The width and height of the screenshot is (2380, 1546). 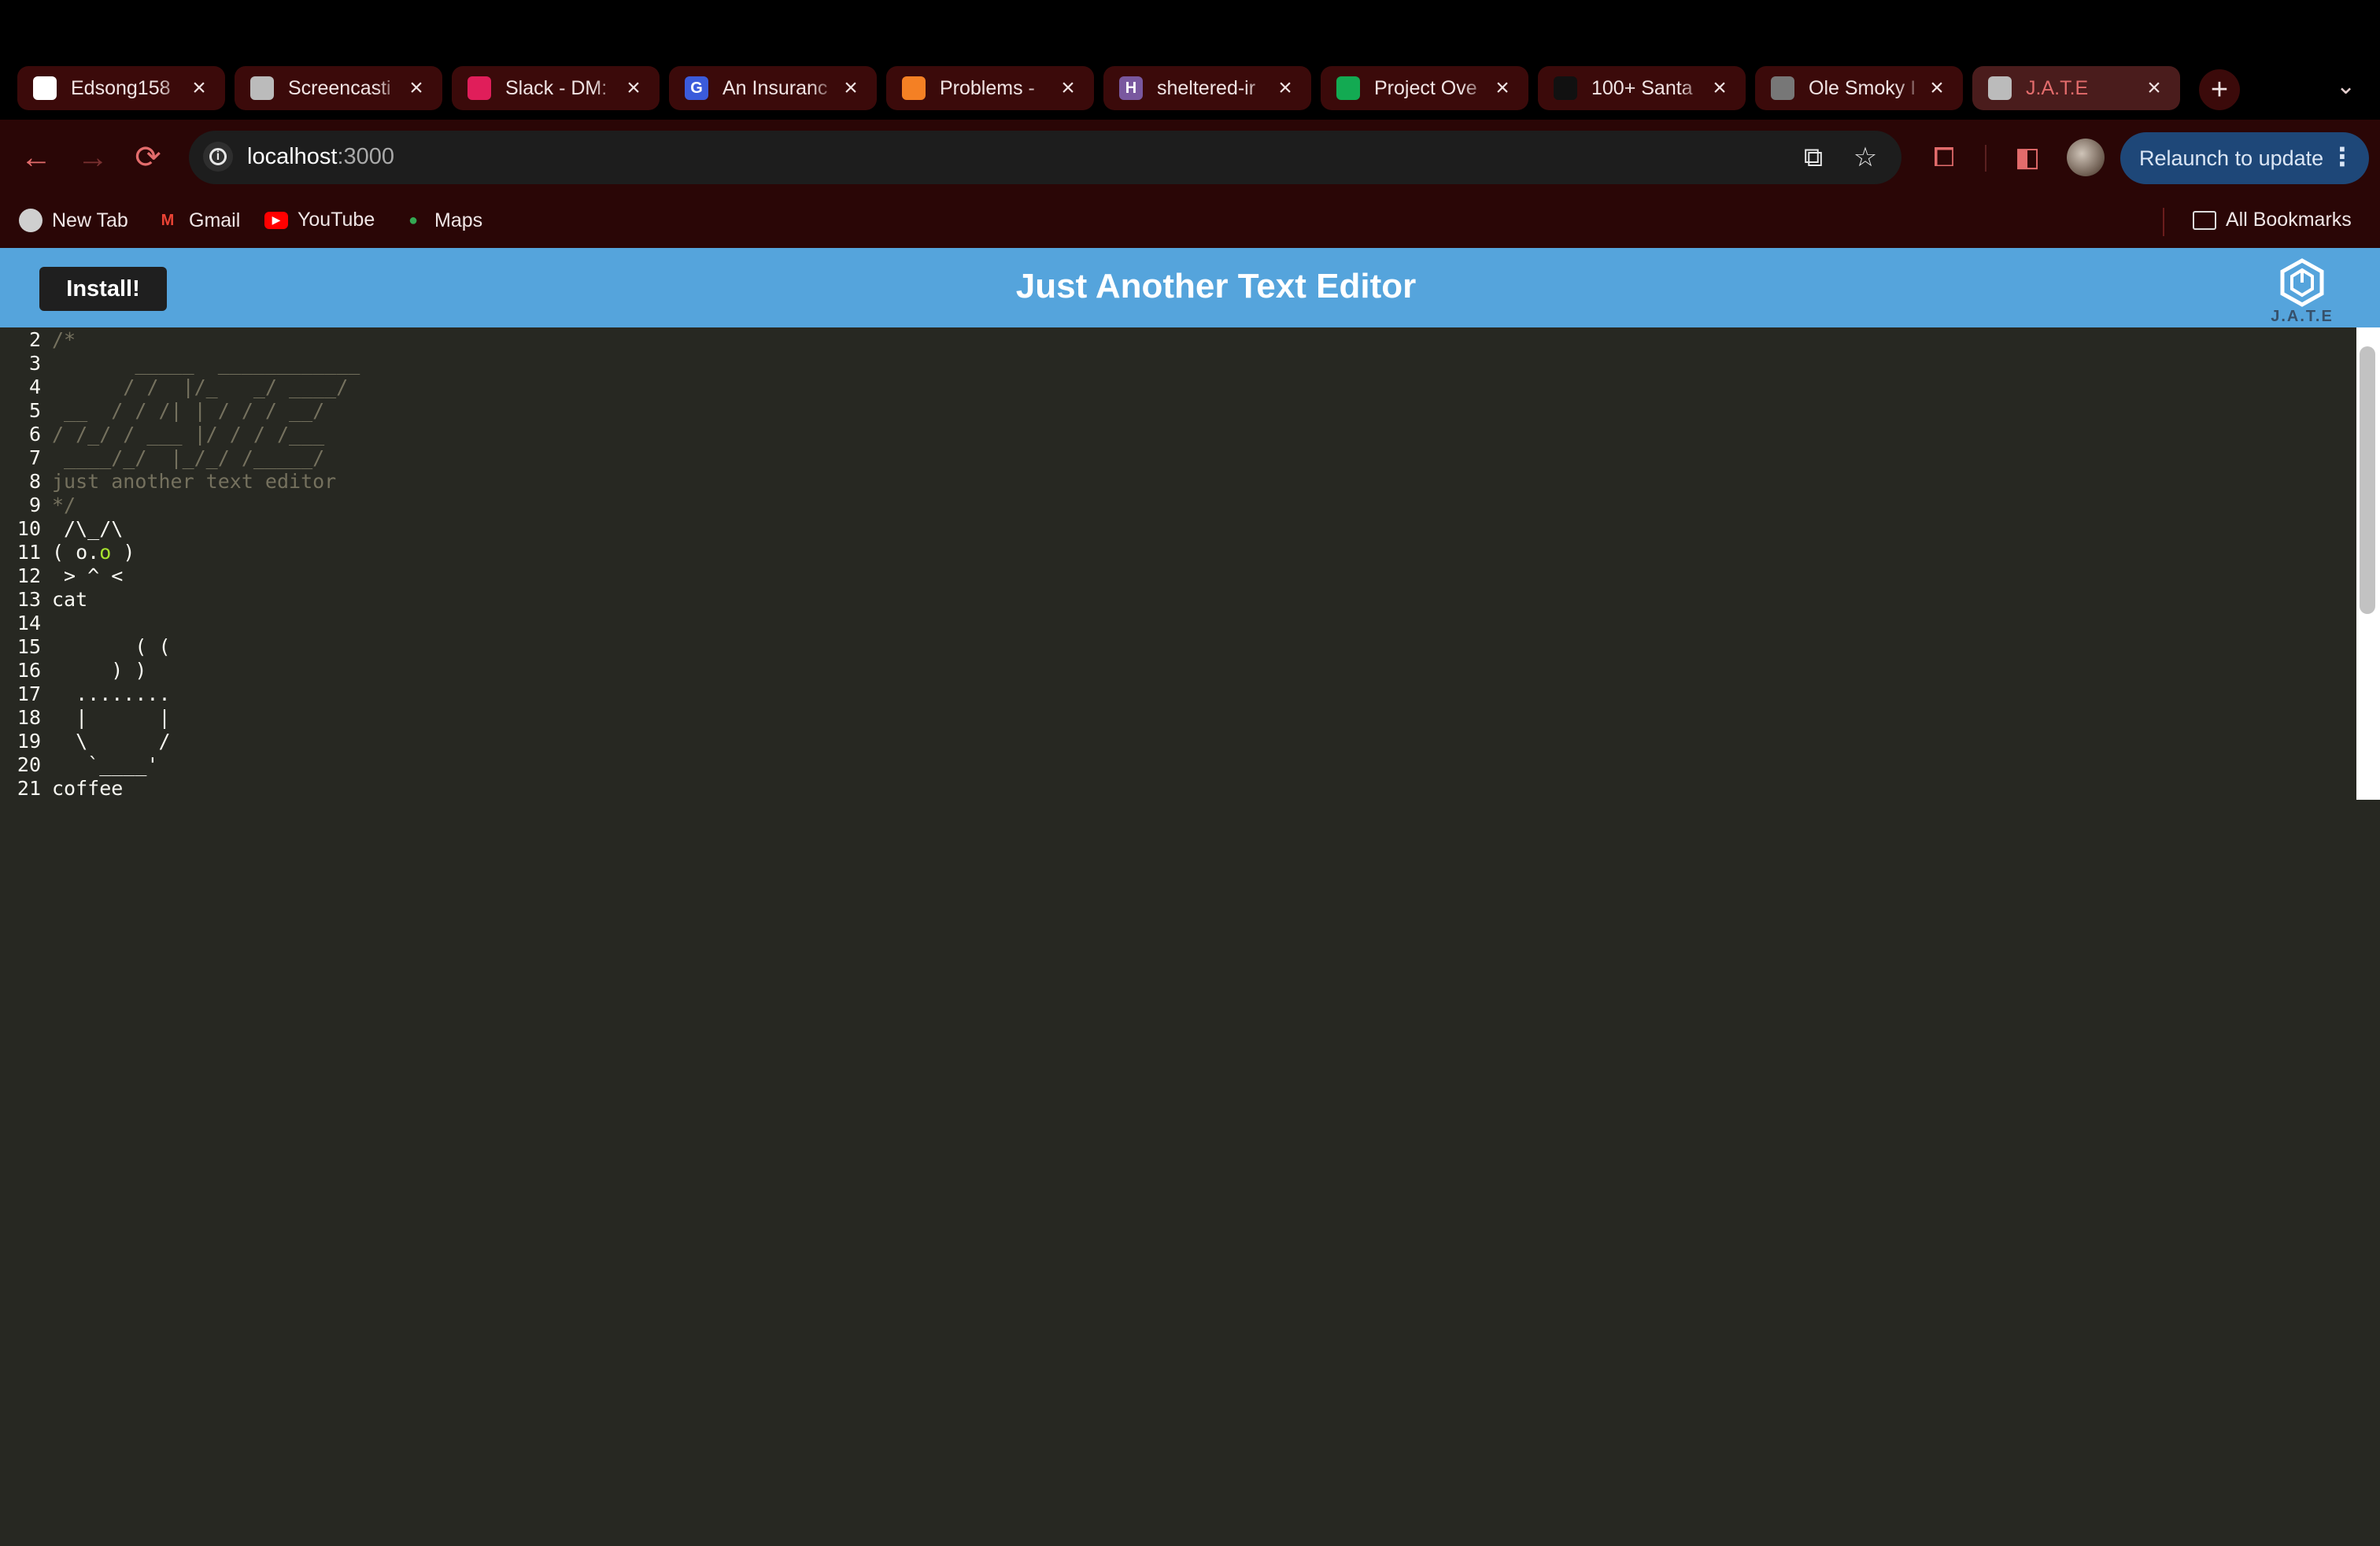 I want to click on browser-tab: Screencasti ×, so click(x=338, y=88).